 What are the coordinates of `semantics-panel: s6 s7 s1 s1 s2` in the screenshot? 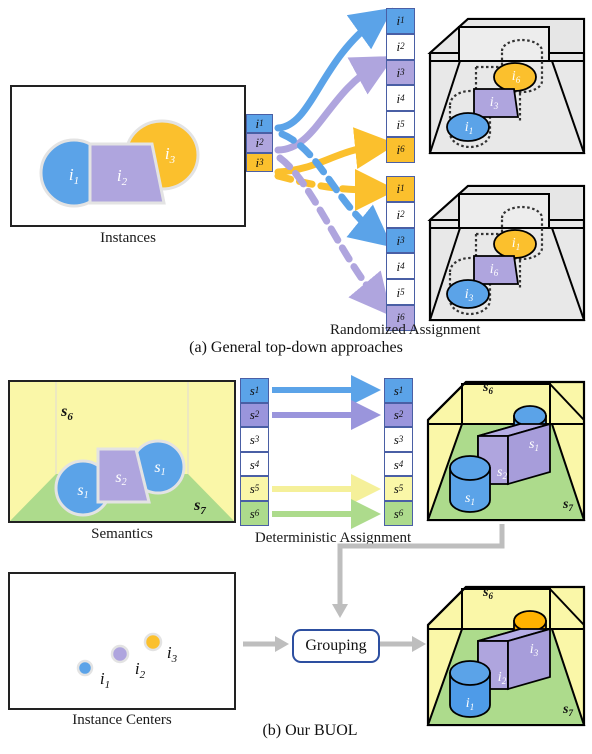 It's located at (122, 451).